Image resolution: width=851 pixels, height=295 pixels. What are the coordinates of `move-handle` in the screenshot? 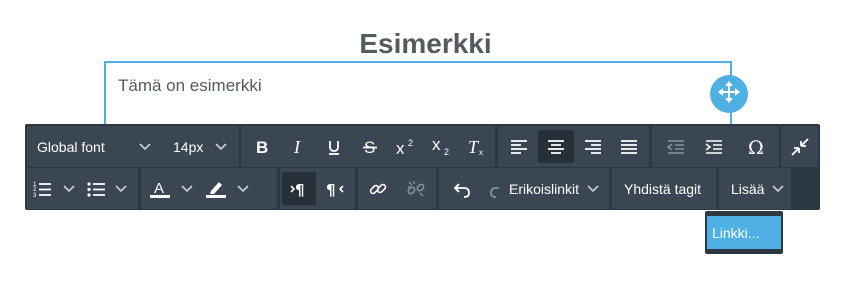 It's located at (729, 94).